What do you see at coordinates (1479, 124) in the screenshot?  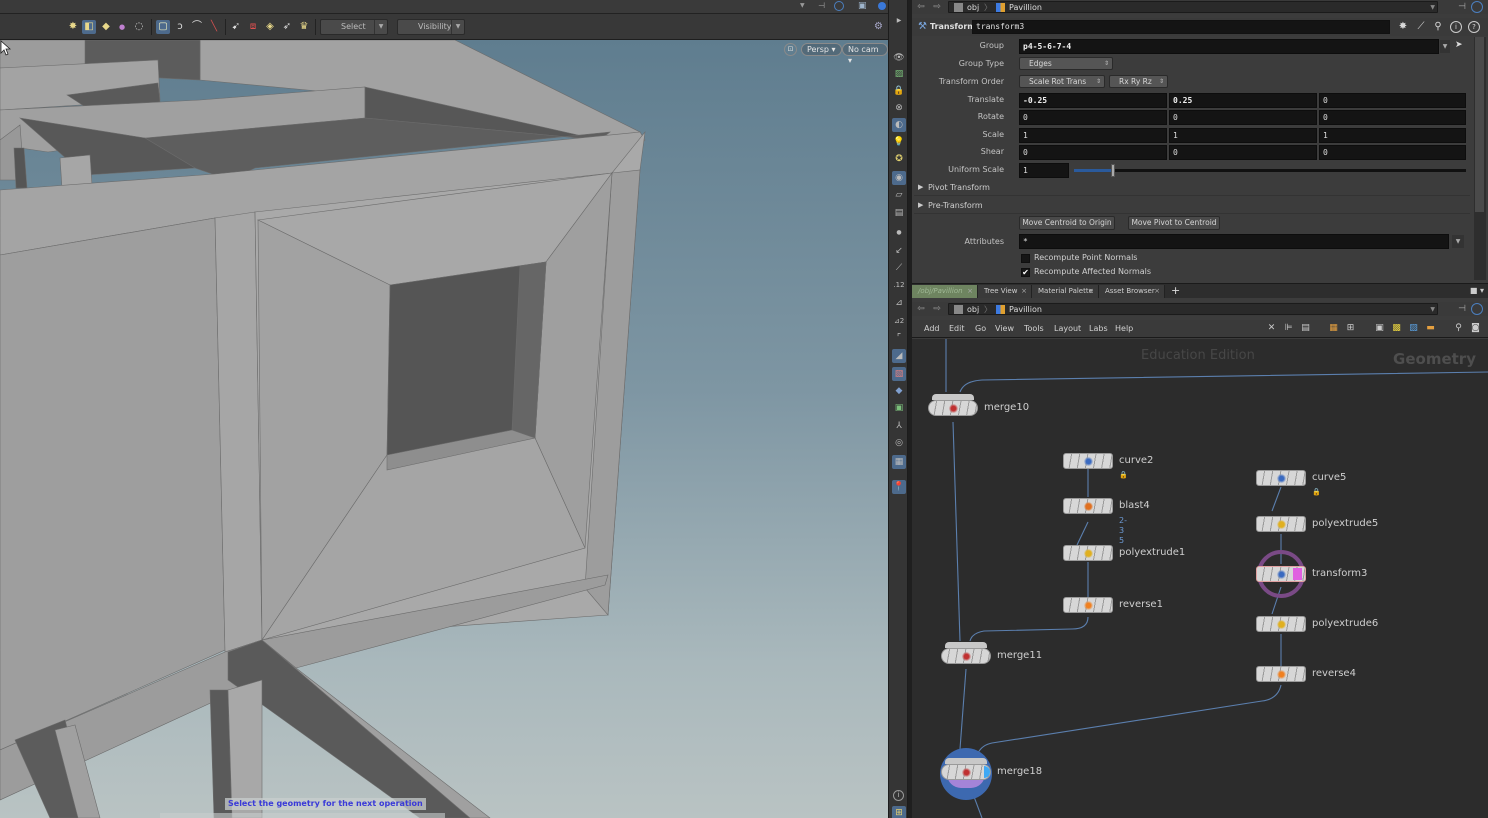 I see `scrollbar-thumb` at bounding box center [1479, 124].